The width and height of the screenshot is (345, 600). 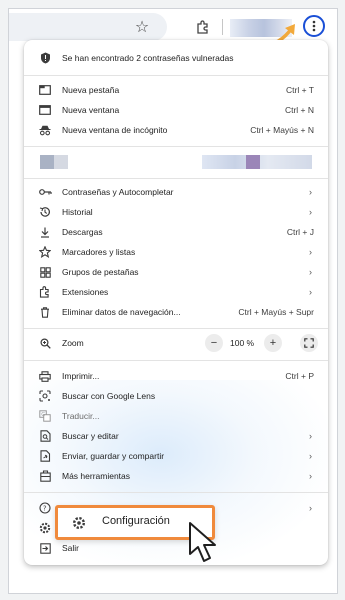 What do you see at coordinates (253, 162) in the screenshot?
I see `profile-color-swatch` at bounding box center [253, 162].